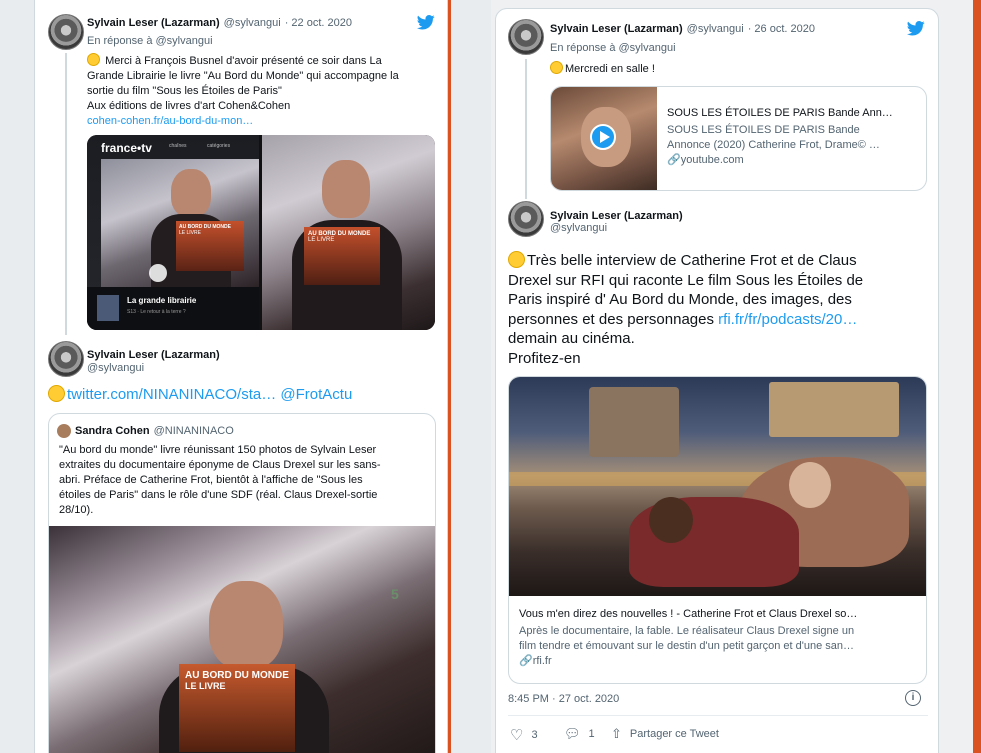 The height and width of the screenshot is (753, 981). What do you see at coordinates (219, 146) in the screenshot?
I see `nav-tab: catégories` at bounding box center [219, 146].